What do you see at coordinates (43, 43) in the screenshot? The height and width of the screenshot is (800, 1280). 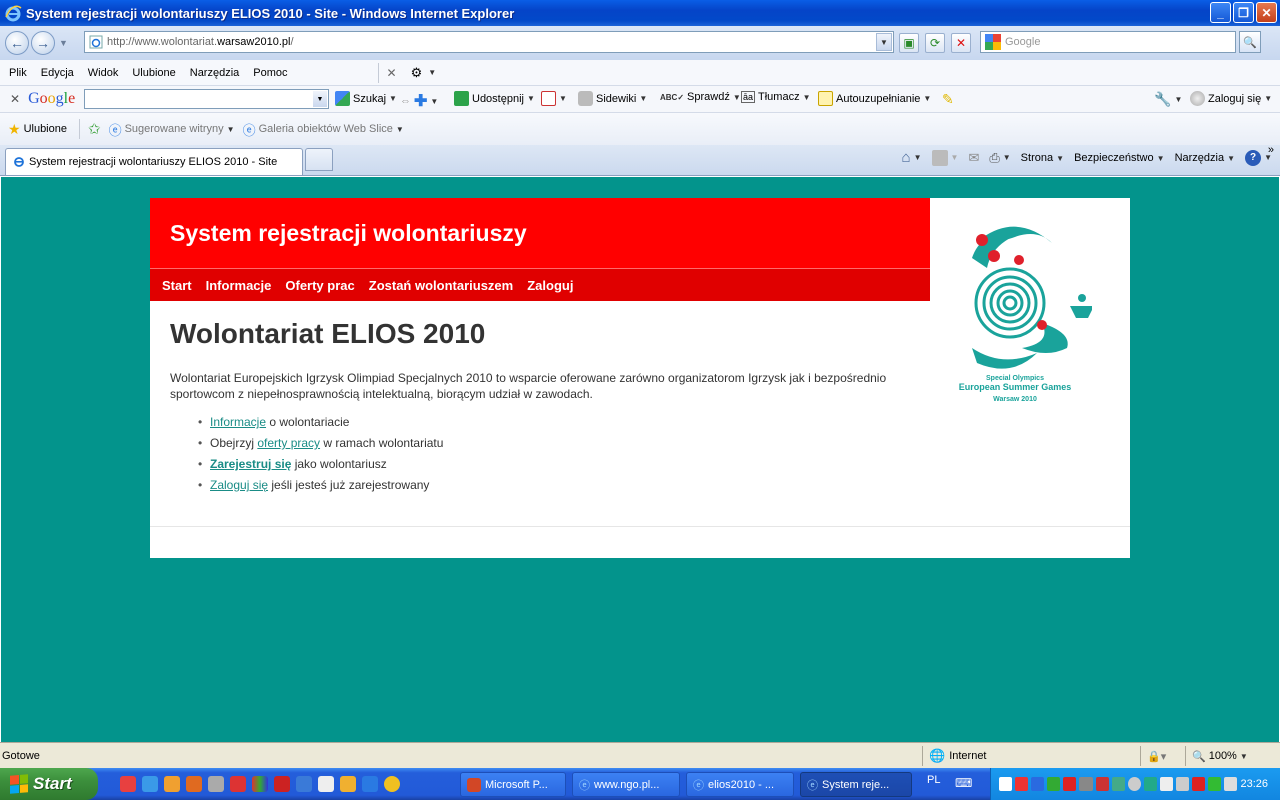 I see `forward-button: →` at bounding box center [43, 43].